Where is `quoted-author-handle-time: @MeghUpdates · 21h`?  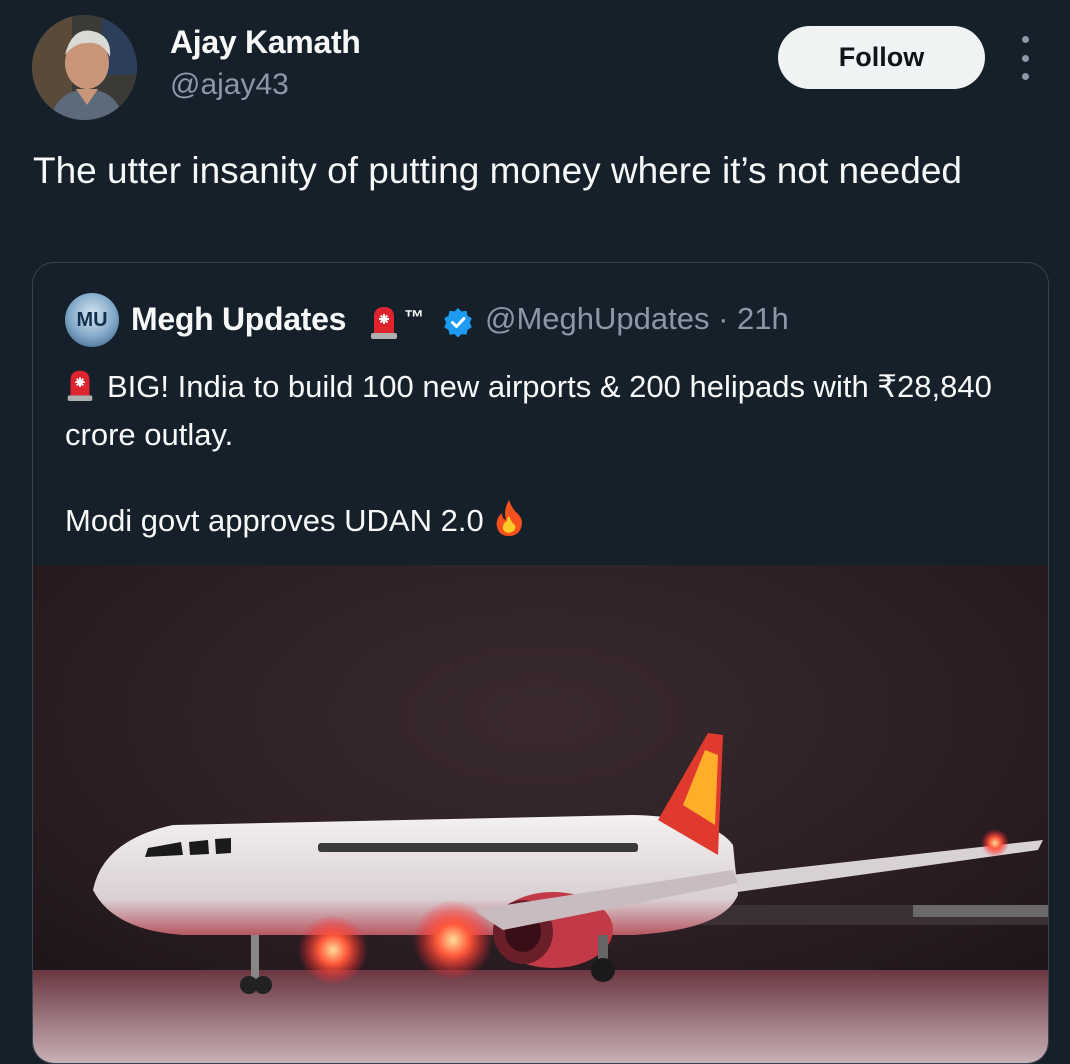 quoted-author-handle-time: @MeghUpdates · 21h is located at coordinates (637, 319).